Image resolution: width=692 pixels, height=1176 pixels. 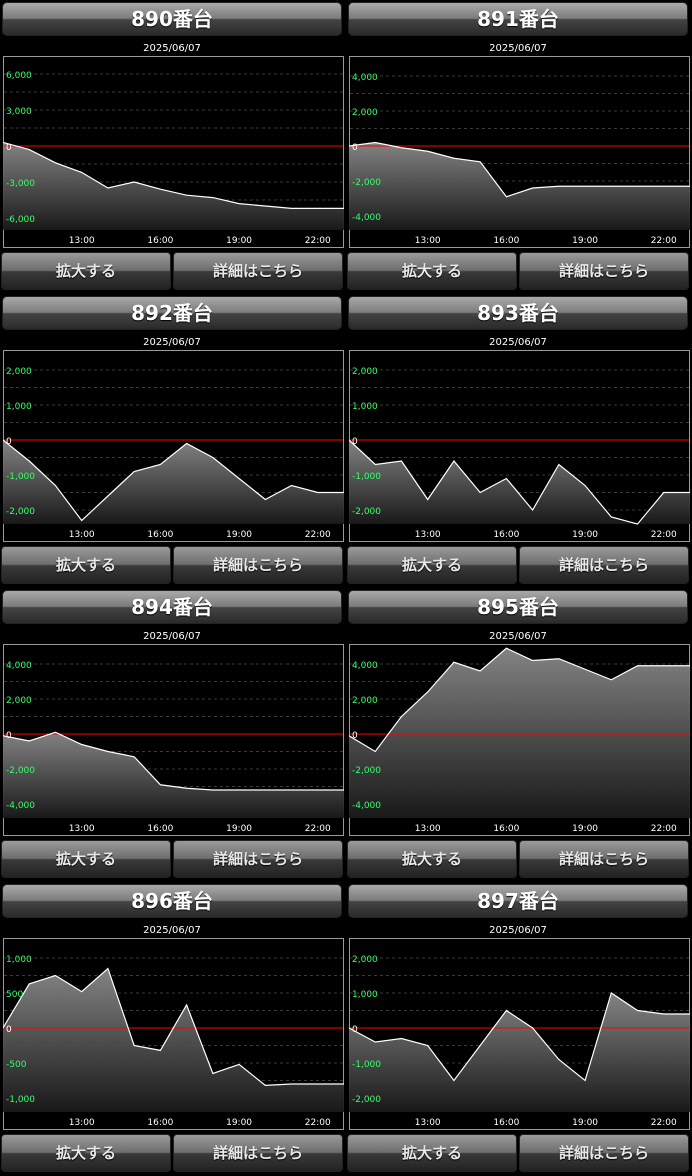 I want to click on machine-title: 893番台, so click(x=518, y=313).